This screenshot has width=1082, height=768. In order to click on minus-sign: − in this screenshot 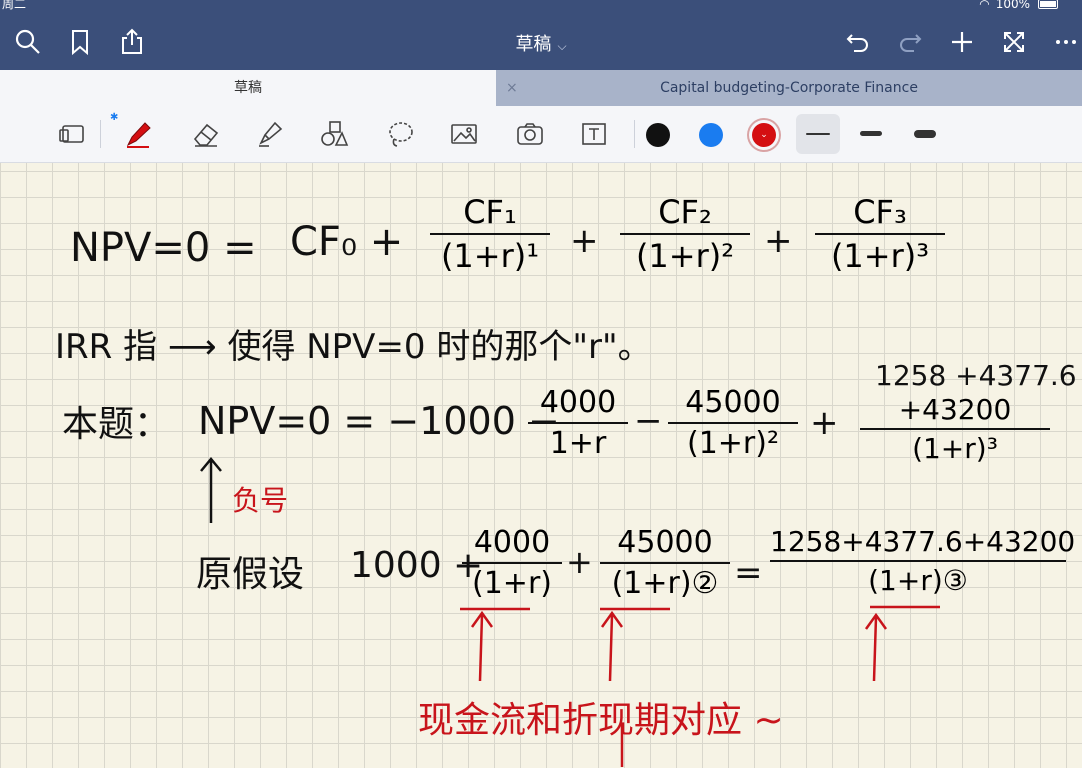, I will do `click(648, 421)`.